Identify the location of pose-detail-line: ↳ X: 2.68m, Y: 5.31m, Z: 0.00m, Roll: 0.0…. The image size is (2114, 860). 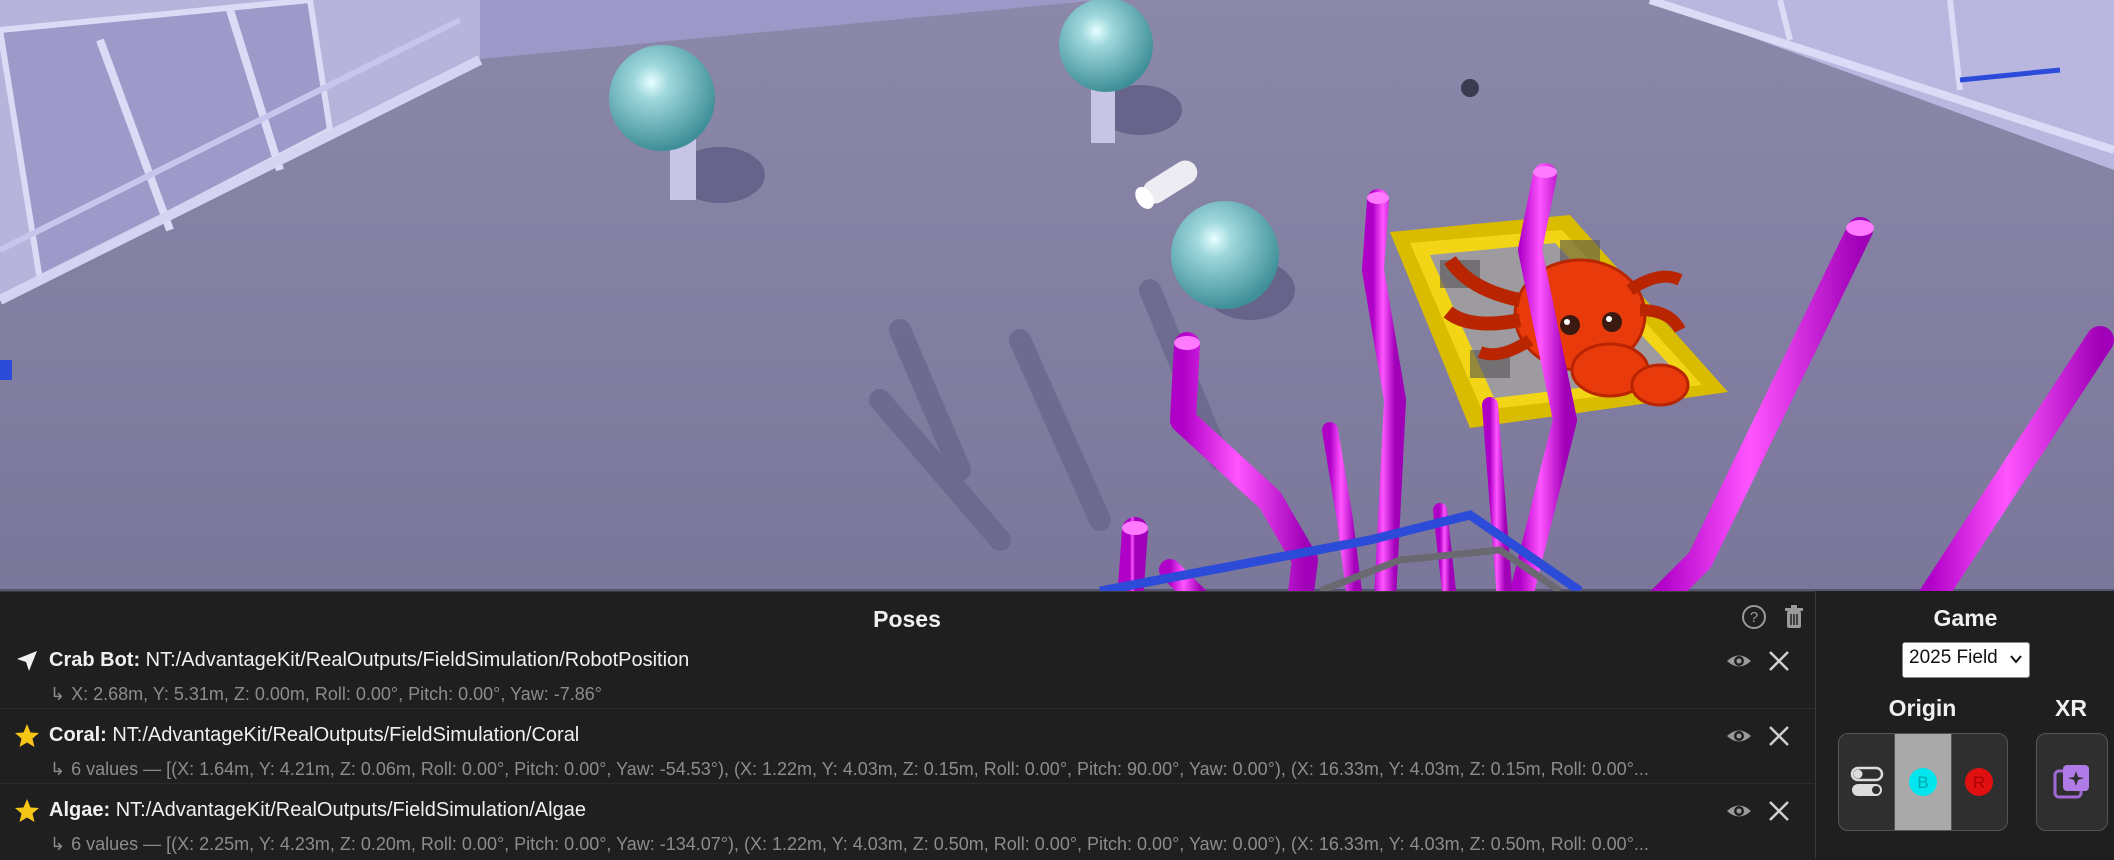
(929, 694).